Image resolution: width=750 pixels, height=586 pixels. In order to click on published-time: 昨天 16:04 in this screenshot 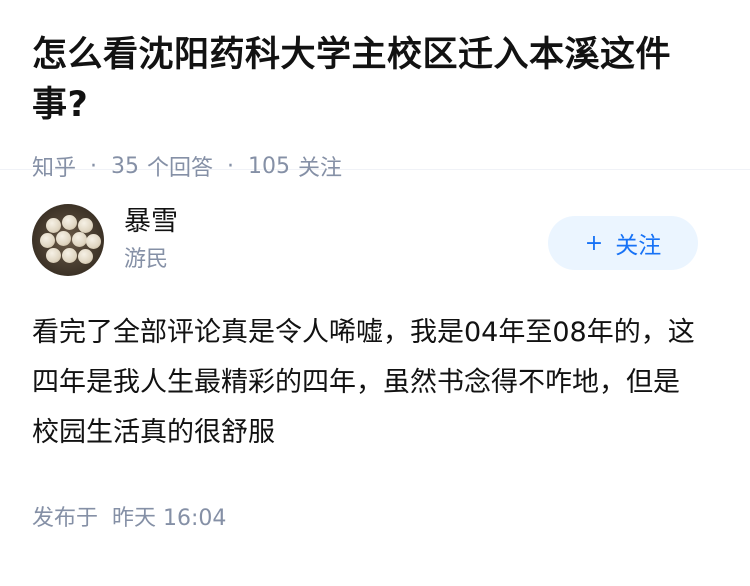, I will do `click(169, 518)`.